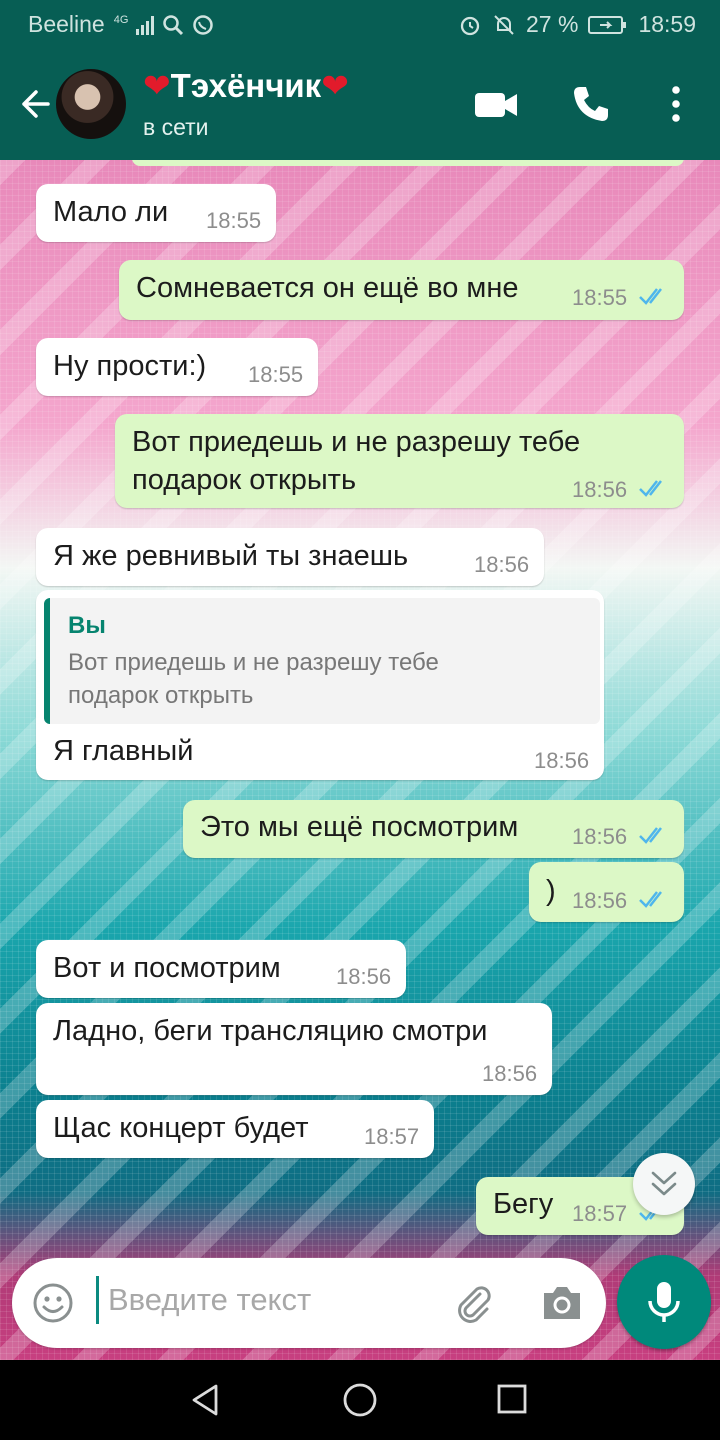  I want to click on back-arrow-icon, so click(34, 104).